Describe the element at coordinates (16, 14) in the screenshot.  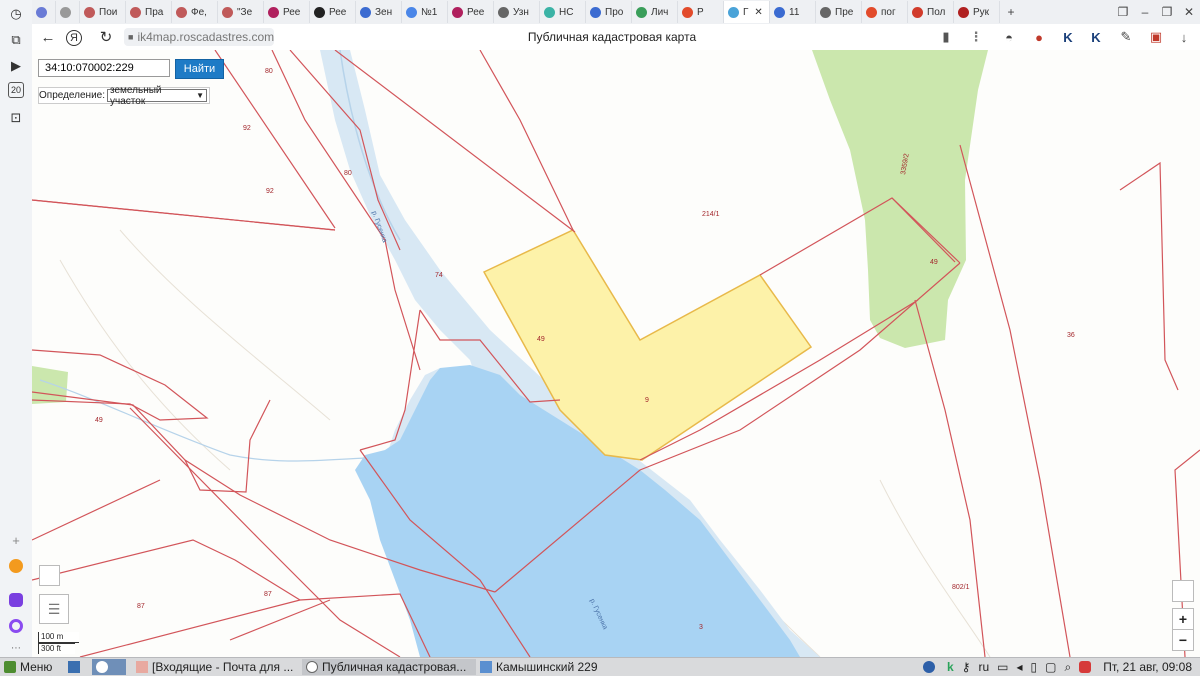
I see `history-icon: ◷` at that location.